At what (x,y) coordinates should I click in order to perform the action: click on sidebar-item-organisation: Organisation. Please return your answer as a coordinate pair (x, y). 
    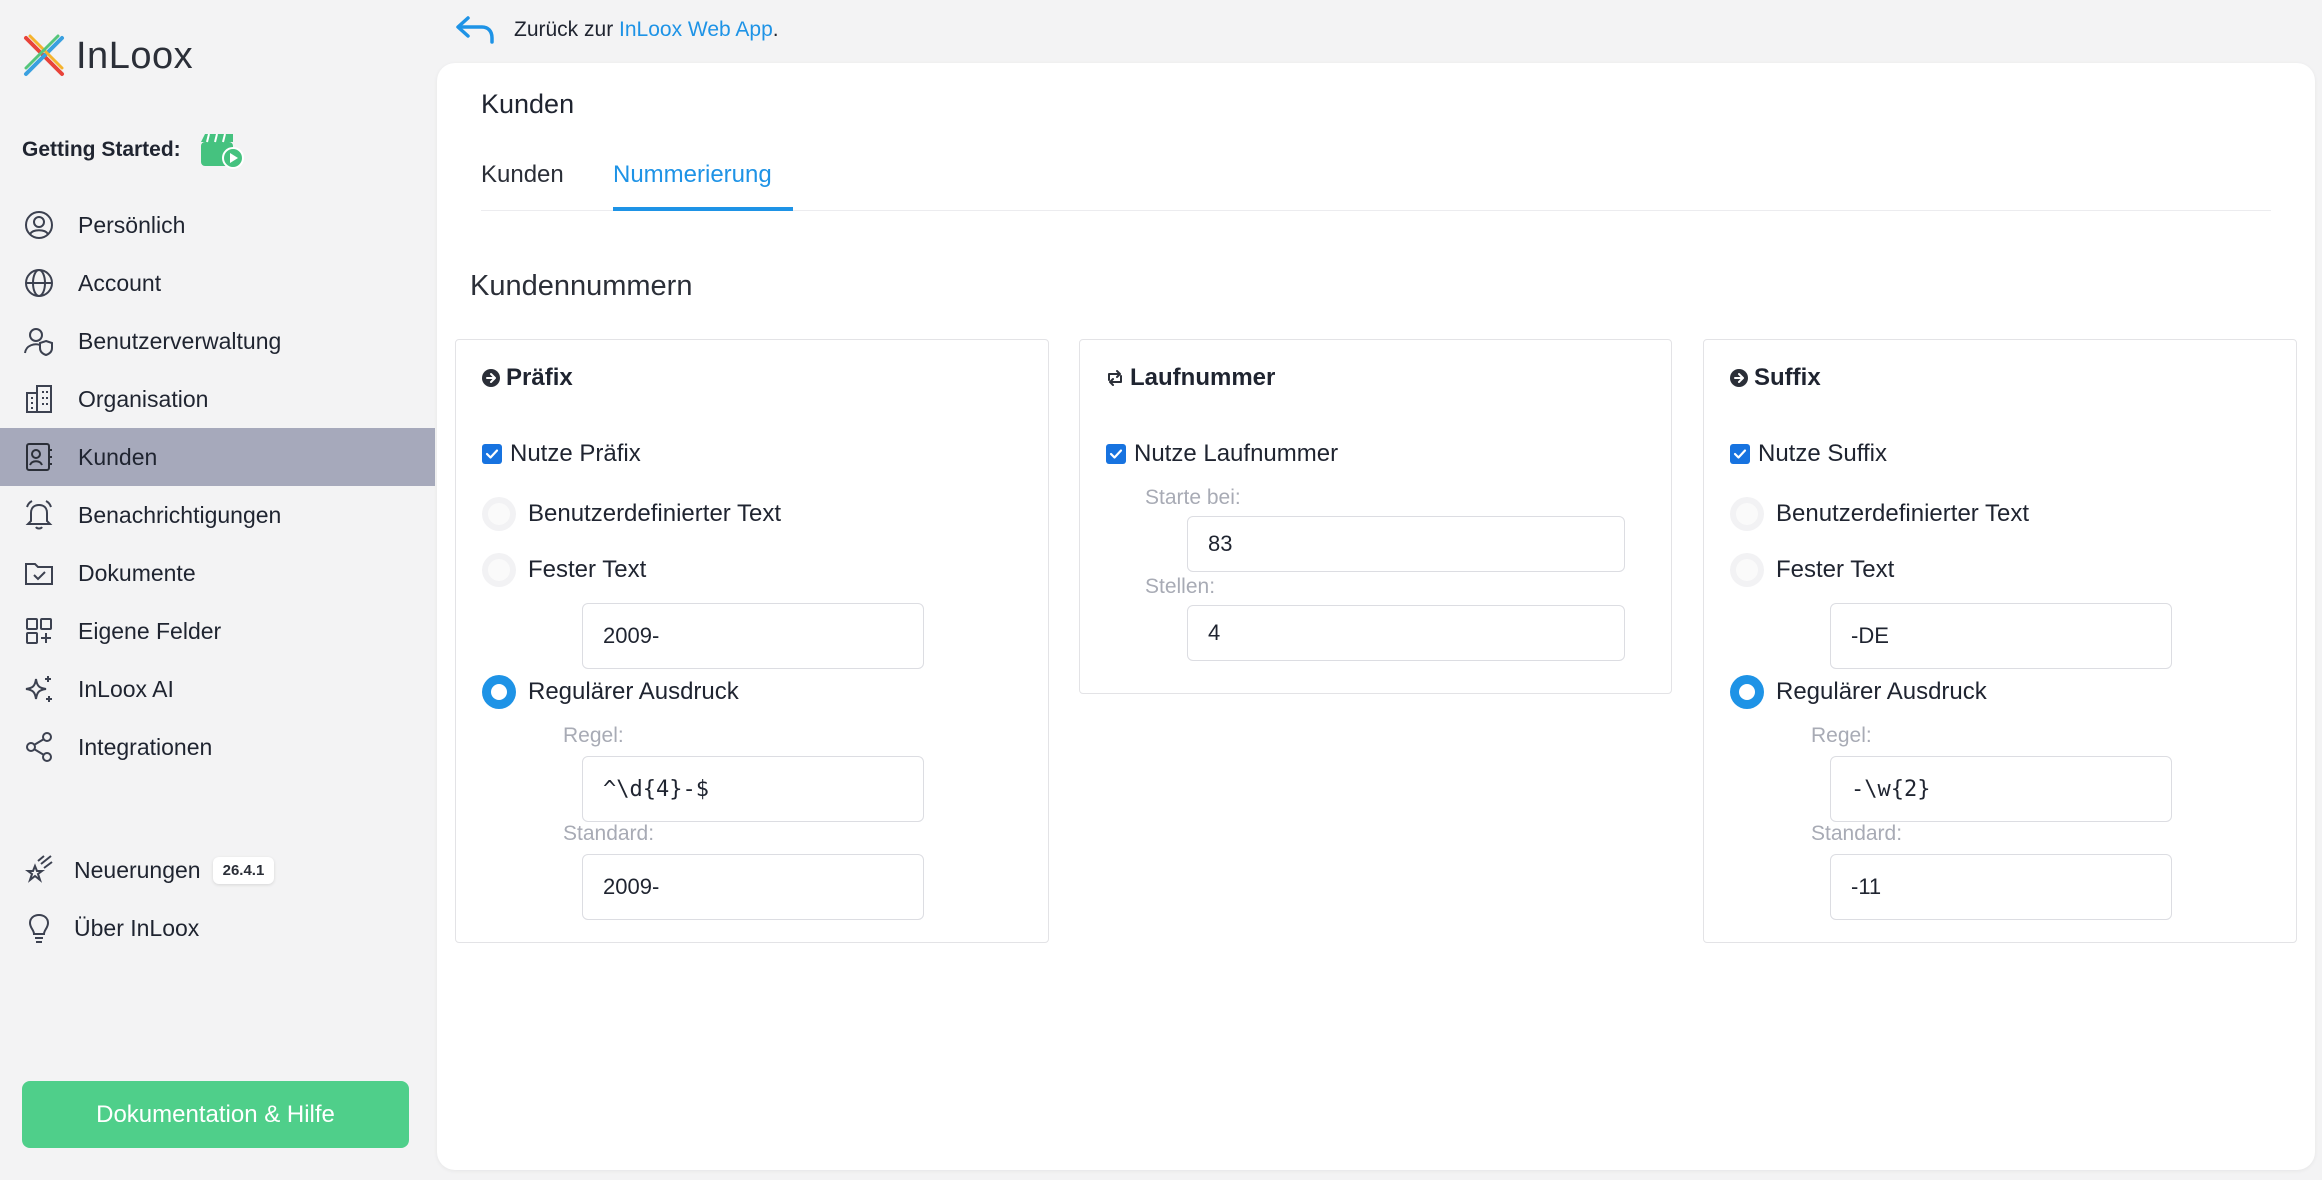
    Looking at the image, I should click on (217, 399).